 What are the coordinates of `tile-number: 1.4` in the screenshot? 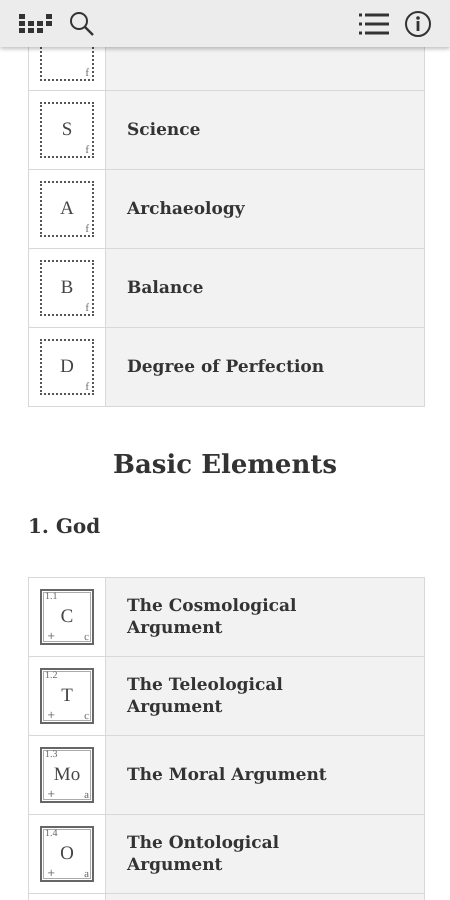 It's located at (51, 834).